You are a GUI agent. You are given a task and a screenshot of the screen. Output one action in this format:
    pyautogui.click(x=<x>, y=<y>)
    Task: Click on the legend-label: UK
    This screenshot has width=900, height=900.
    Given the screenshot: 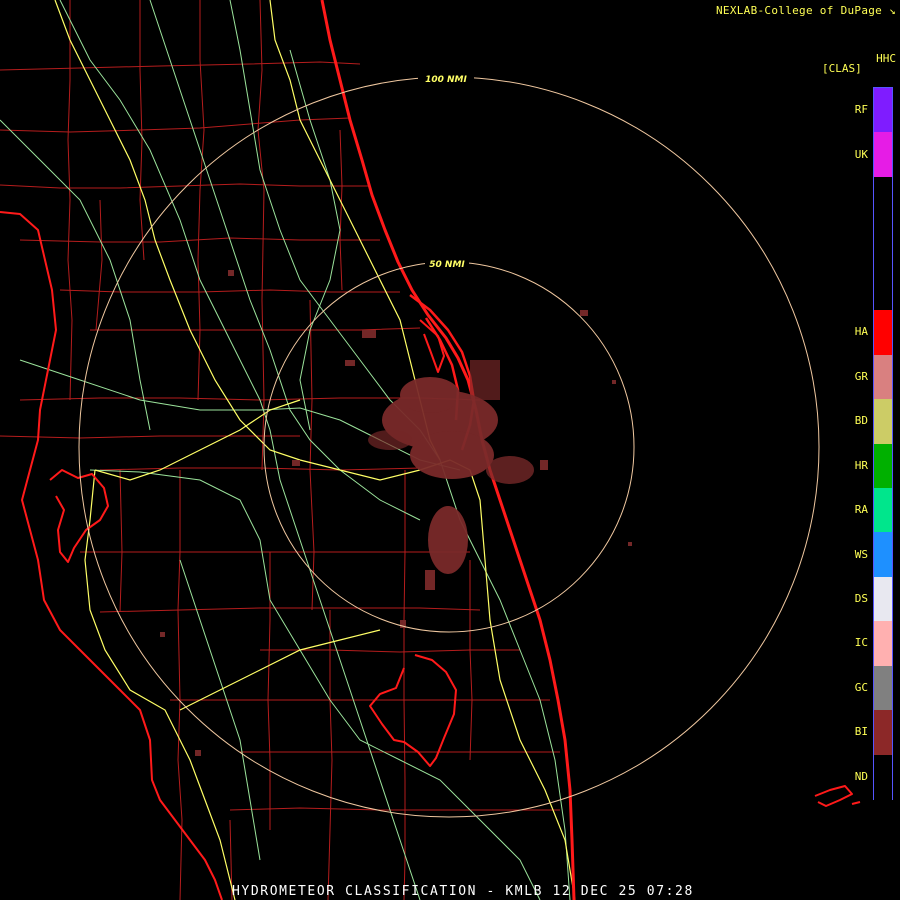 What is the action you would take?
    pyautogui.click(x=861, y=154)
    